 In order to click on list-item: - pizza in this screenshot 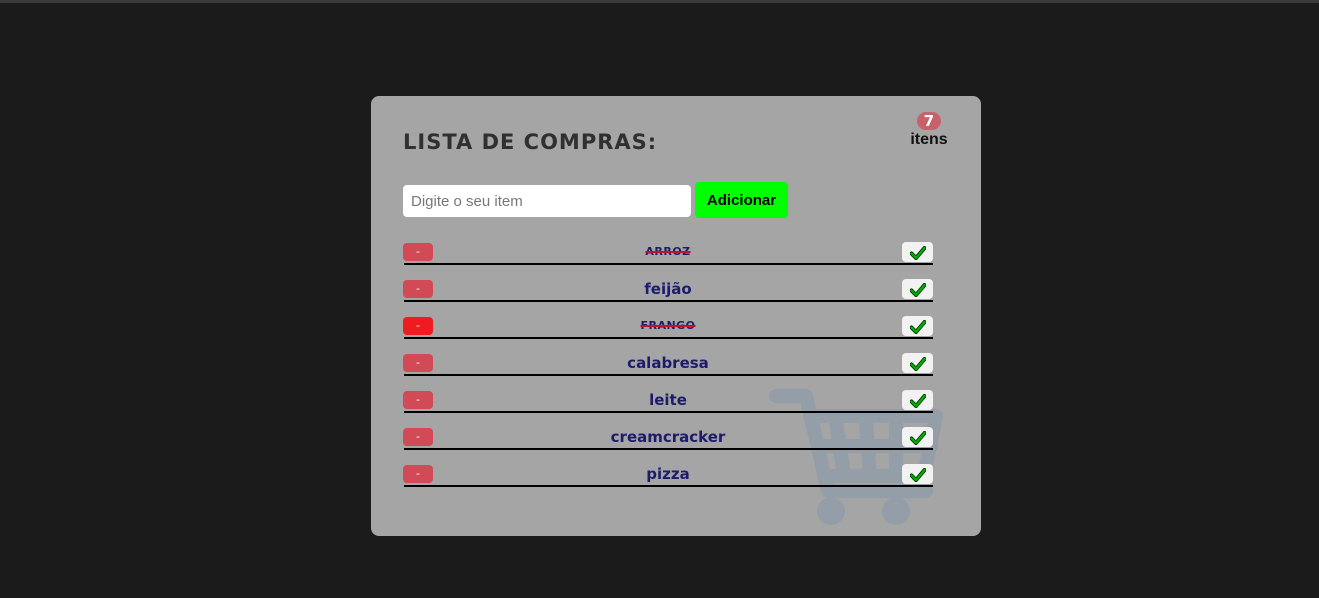, I will do `click(668, 482)`.